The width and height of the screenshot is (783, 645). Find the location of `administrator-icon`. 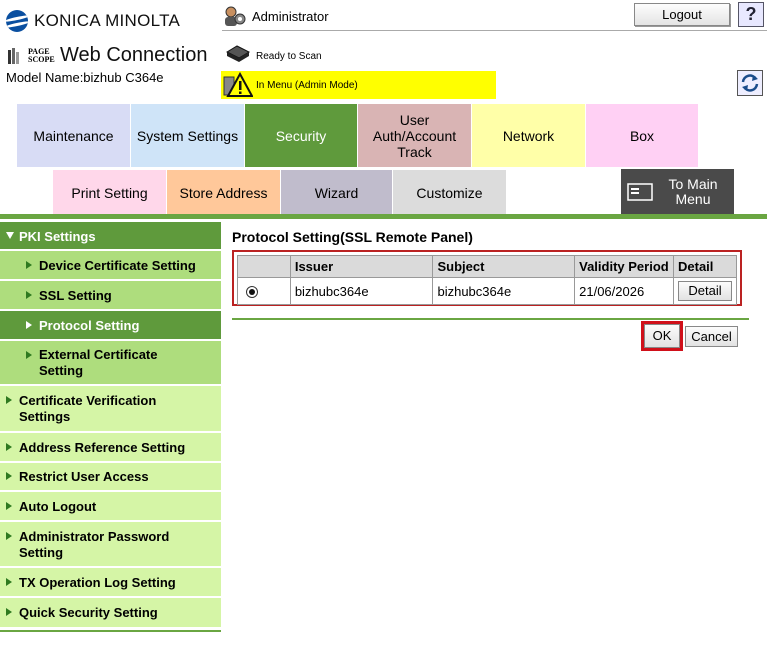

administrator-icon is located at coordinates (235, 16).